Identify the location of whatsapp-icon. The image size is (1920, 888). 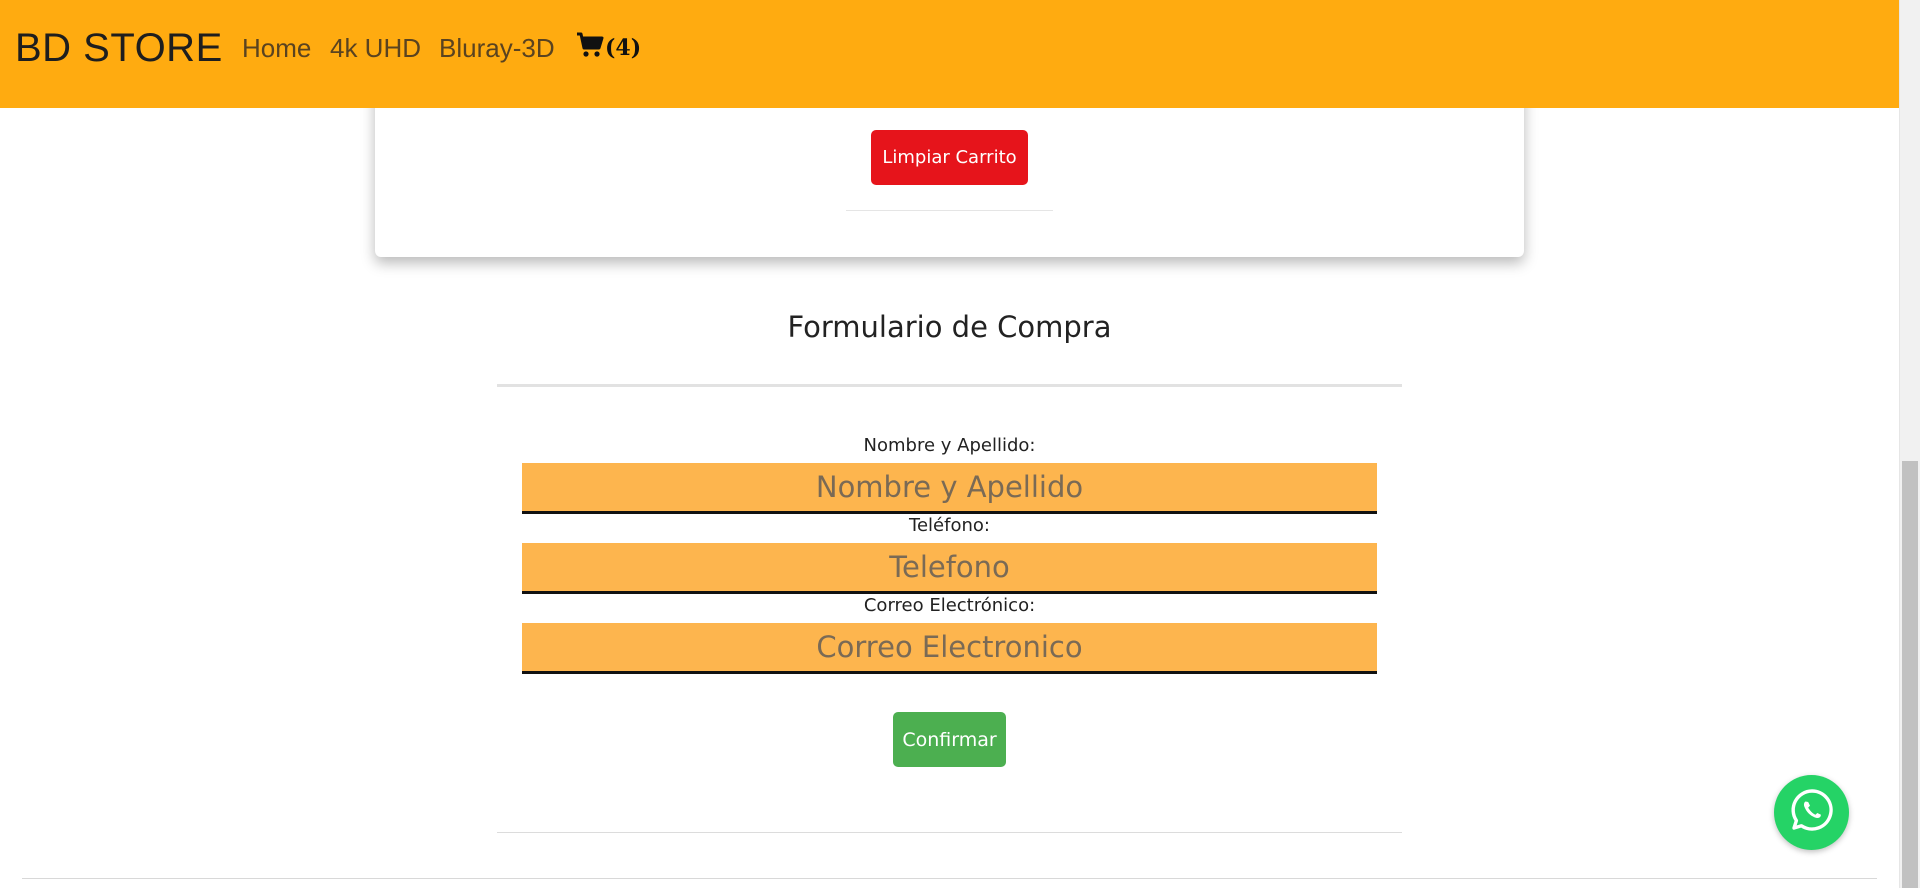
(1812, 812).